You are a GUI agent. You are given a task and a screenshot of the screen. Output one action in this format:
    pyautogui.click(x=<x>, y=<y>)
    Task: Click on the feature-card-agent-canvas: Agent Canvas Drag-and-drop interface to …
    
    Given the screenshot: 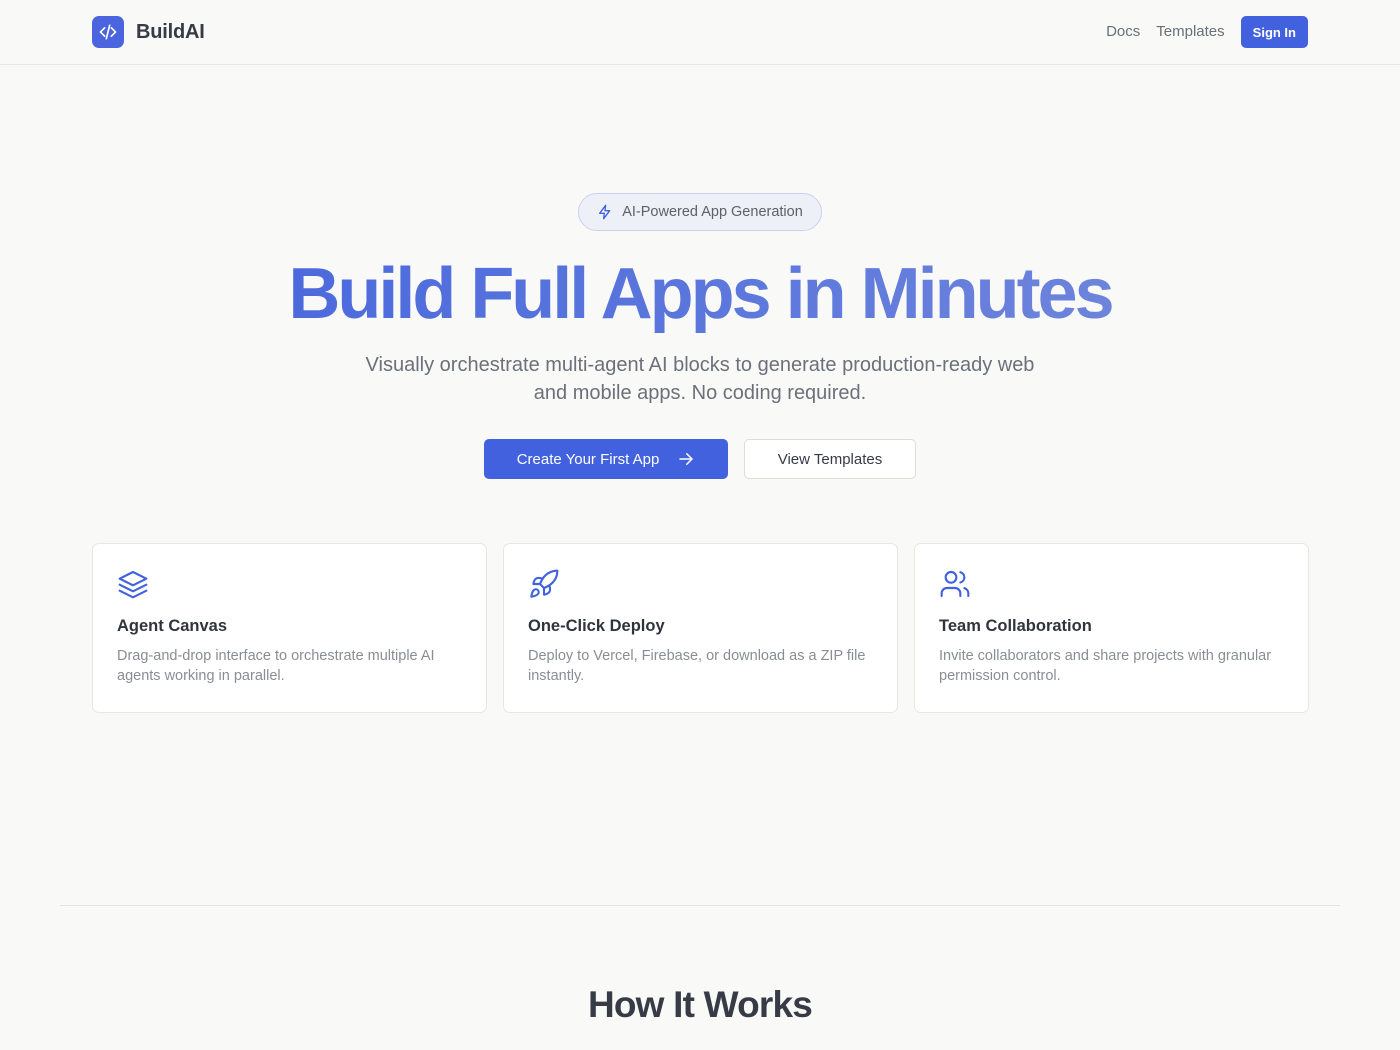 What is the action you would take?
    pyautogui.click(x=289, y=628)
    